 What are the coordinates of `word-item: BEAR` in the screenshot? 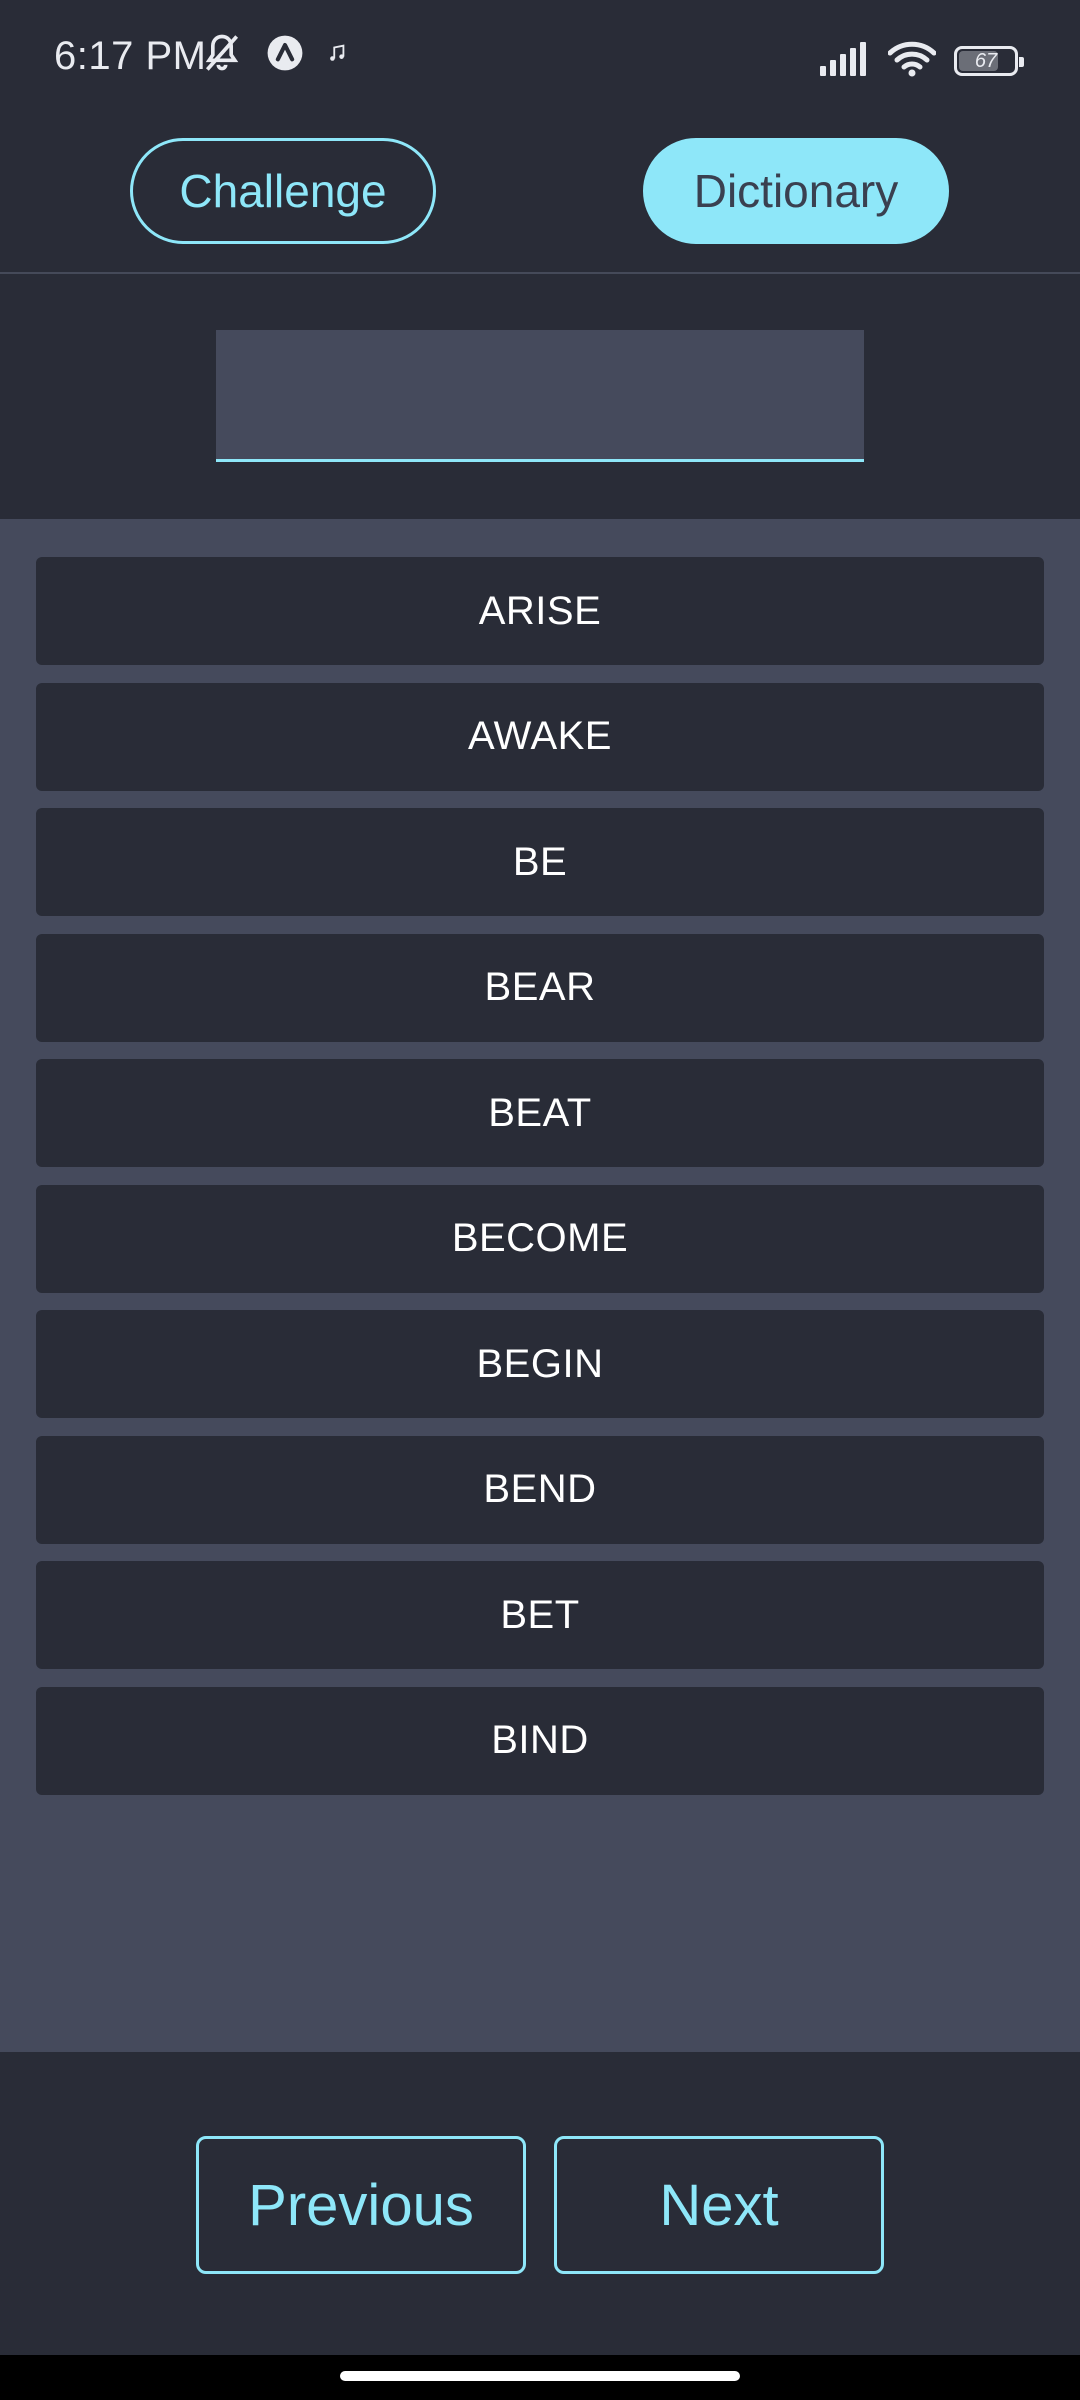 It's located at (540, 987).